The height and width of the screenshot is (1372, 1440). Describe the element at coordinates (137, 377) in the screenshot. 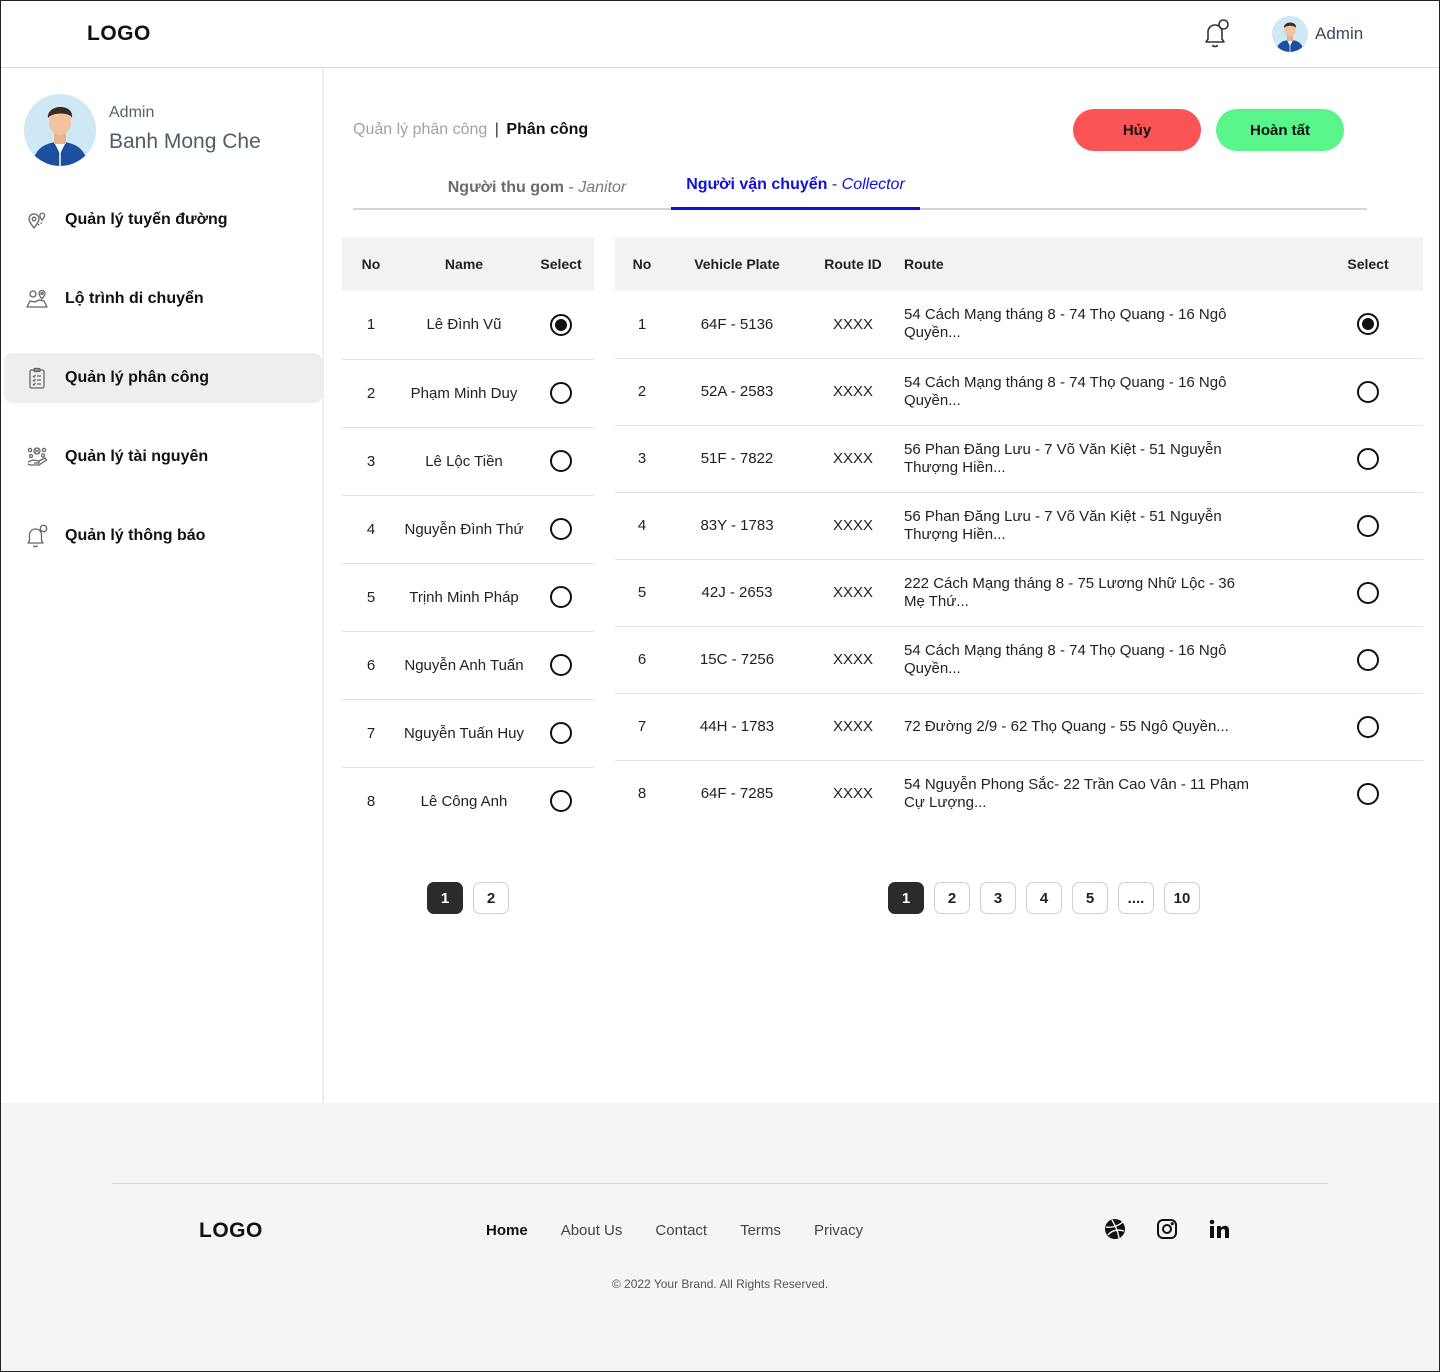

I see `sidebar-item-label: Quản lý phân công` at that location.